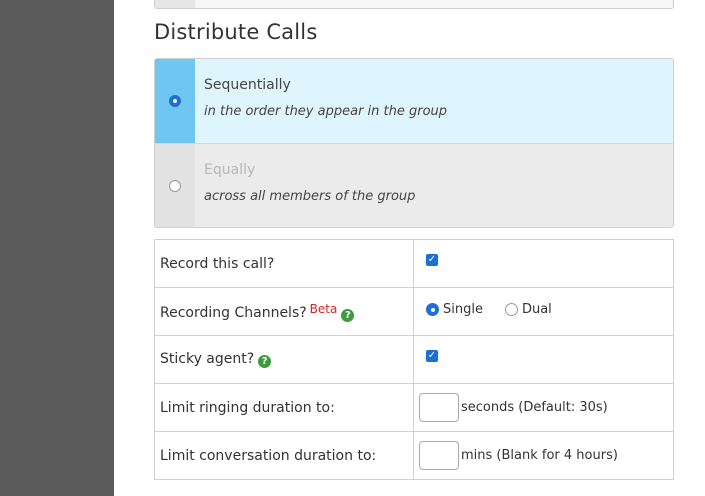  Describe the element at coordinates (536, 309) in the screenshot. I see `radio-dual-label: Dual` at that location.